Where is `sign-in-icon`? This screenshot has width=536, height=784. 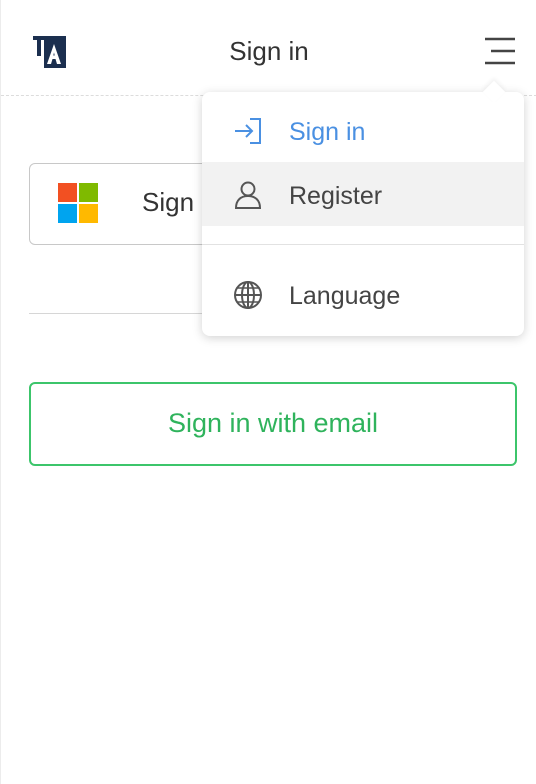
sign-in-icon is located at coordinates (248, 131).